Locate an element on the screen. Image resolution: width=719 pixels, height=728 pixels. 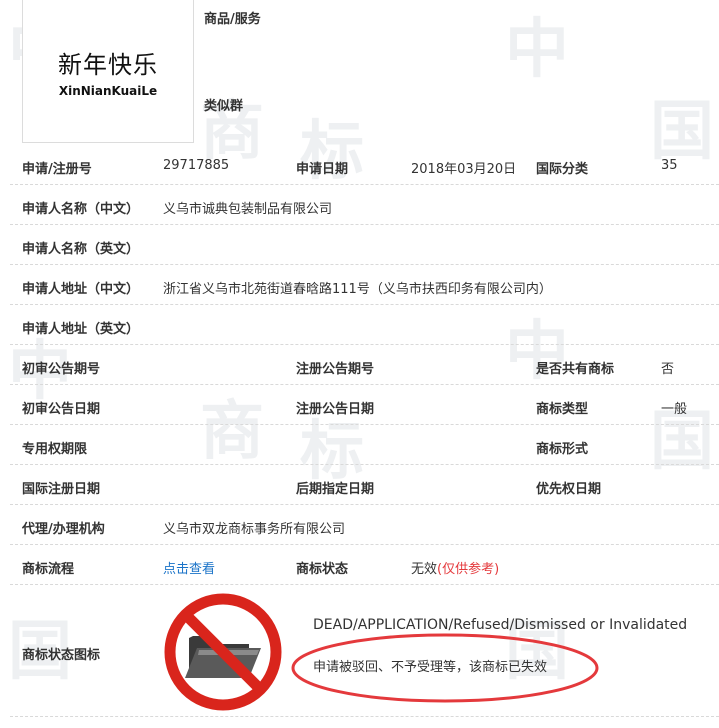
address-cn-label: 申请人地址（中文） is located at coordinates (81, 289).